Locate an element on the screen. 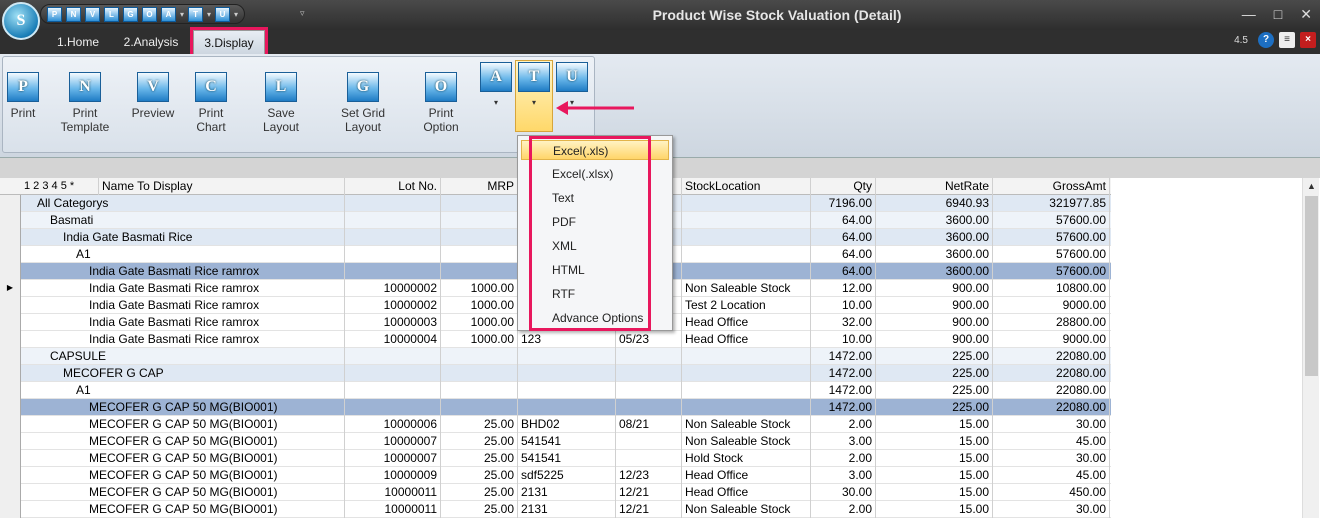 The image size is (1320, 518). cell-grossamt: 321977.85 is located at coordinates (1051, 203).